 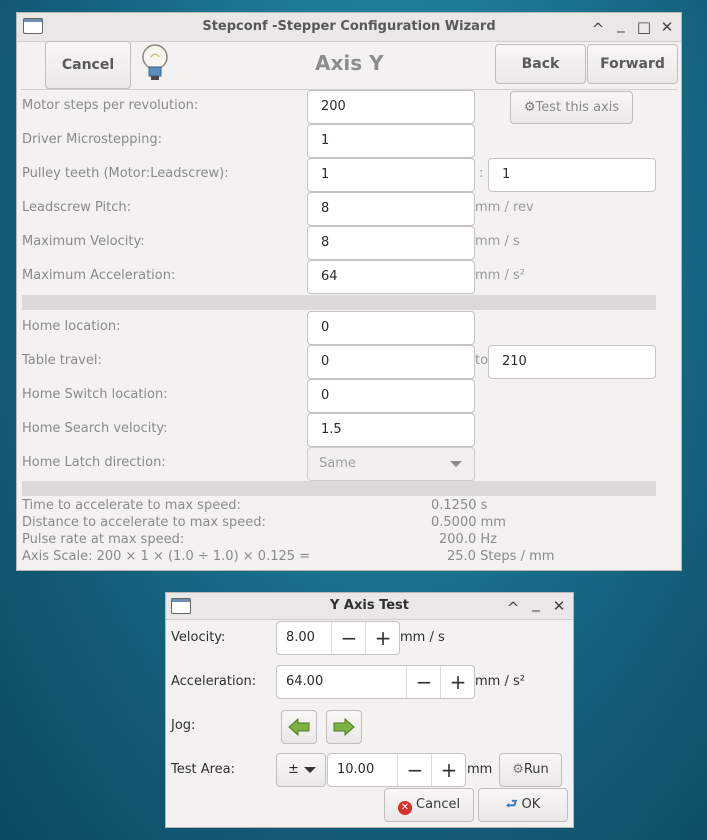 What do you see at coordinates (375, 682) in the screenshot?
I see `acceleration-spinbutton: 64.00 − +` at bounding box center [375, 682].